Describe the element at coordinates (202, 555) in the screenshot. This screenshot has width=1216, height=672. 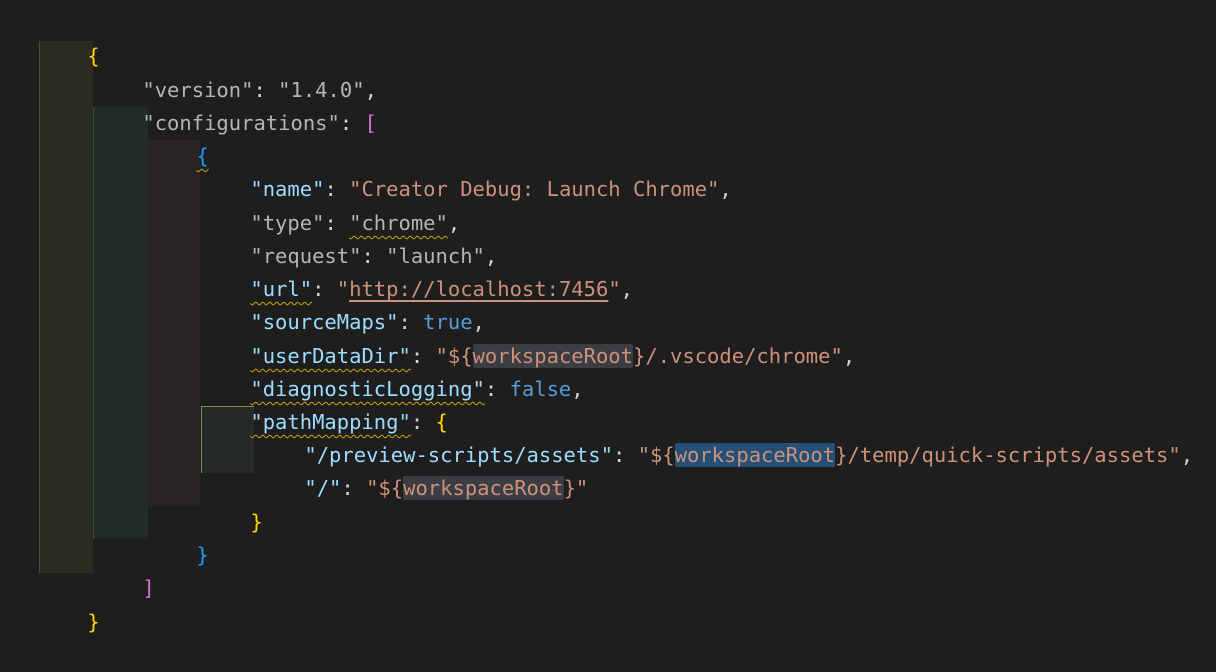
I see `close-brace-config: }` at that location.